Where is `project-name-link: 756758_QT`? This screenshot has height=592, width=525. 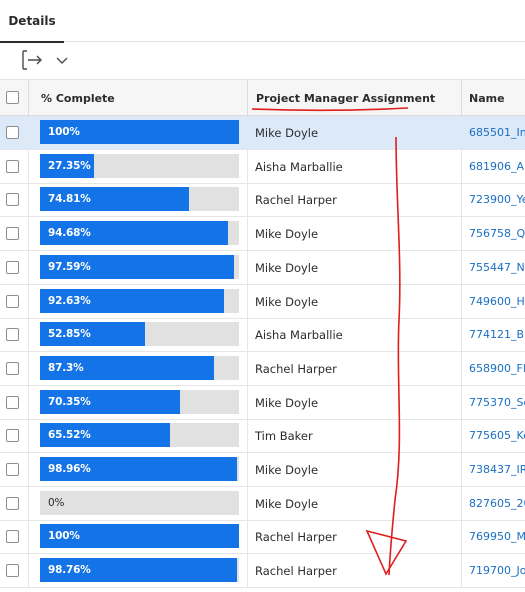
project-name-link: 756758_QT is located at coordinates (497, 234).